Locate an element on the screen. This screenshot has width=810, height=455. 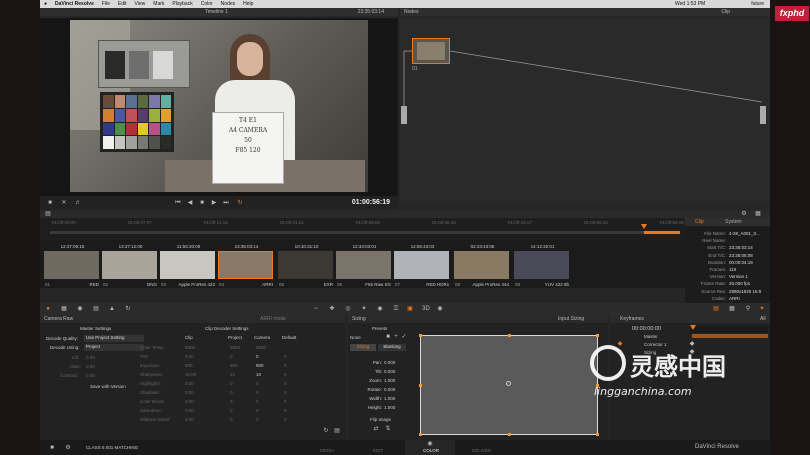
sizing-icon: ▣ is located at coordinates (410, 309).